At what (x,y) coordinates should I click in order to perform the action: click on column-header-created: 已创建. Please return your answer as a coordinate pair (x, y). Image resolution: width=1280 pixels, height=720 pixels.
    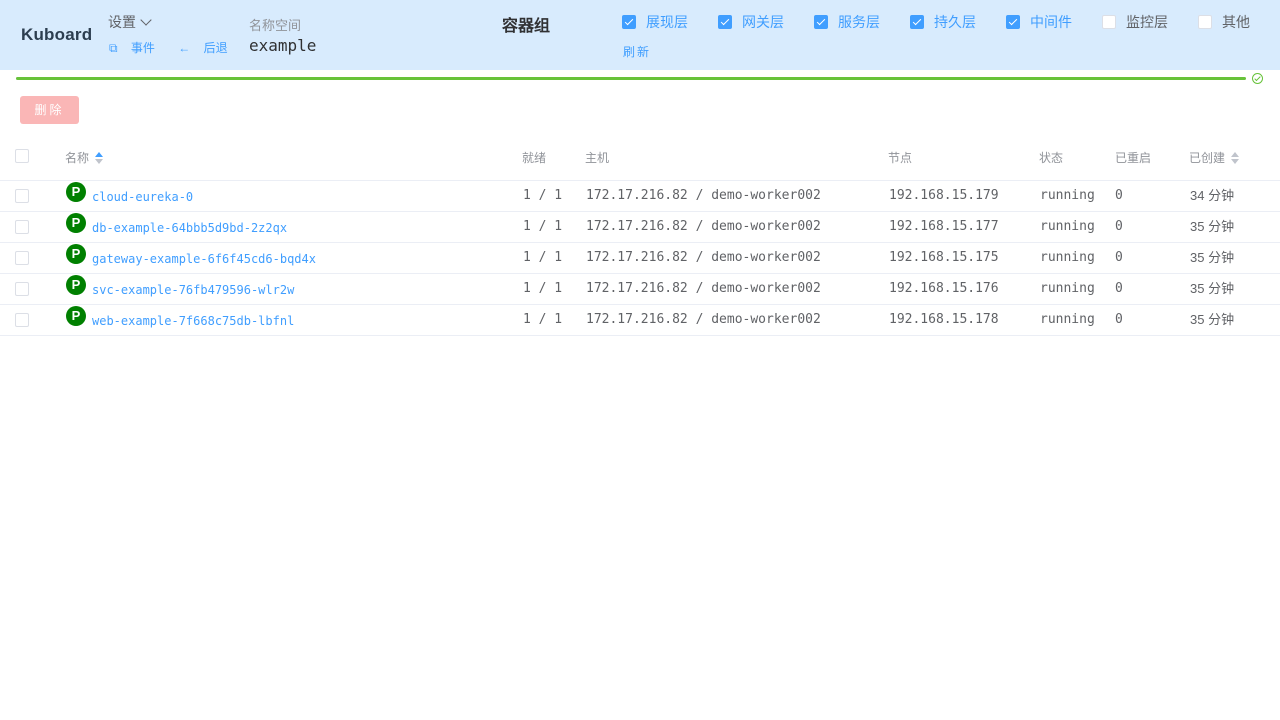
    Looking at the image, I should click on (1214, 157).